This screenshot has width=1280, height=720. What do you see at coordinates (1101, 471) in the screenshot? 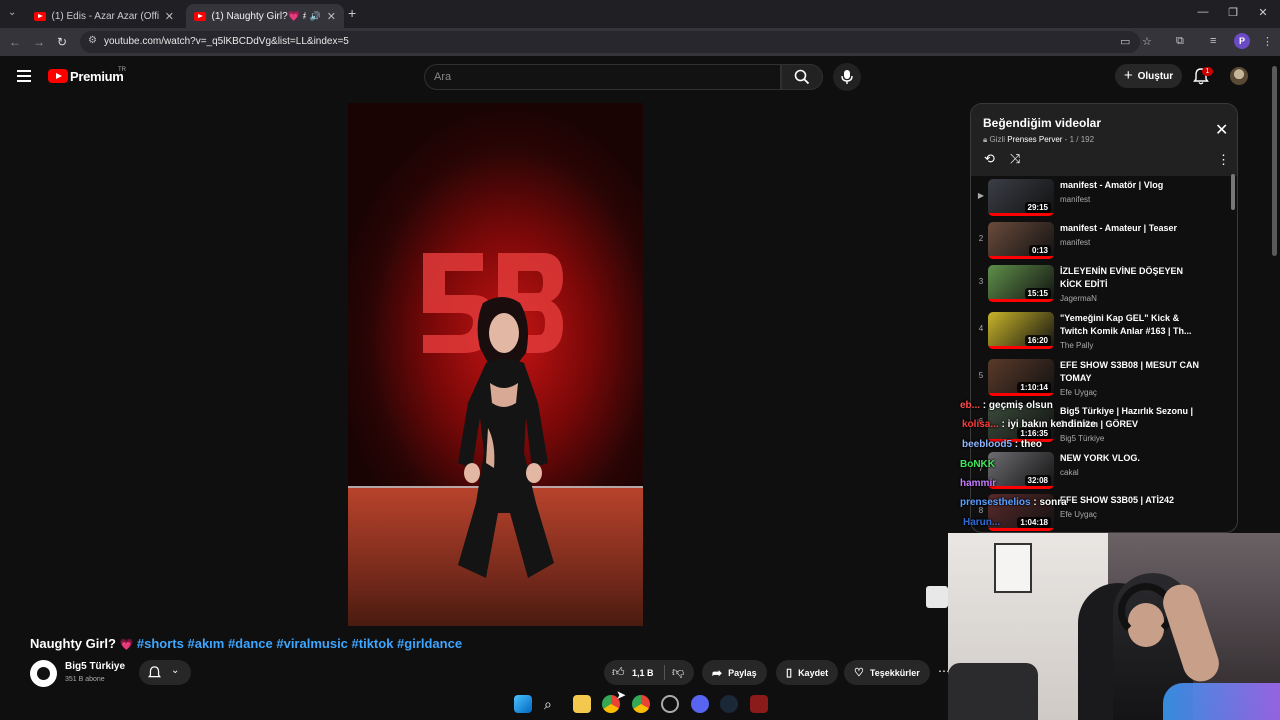
I see `playlist-item: 7 32:08 NEW YORK VLOG. cakal` at bounding box center [1101, 471].